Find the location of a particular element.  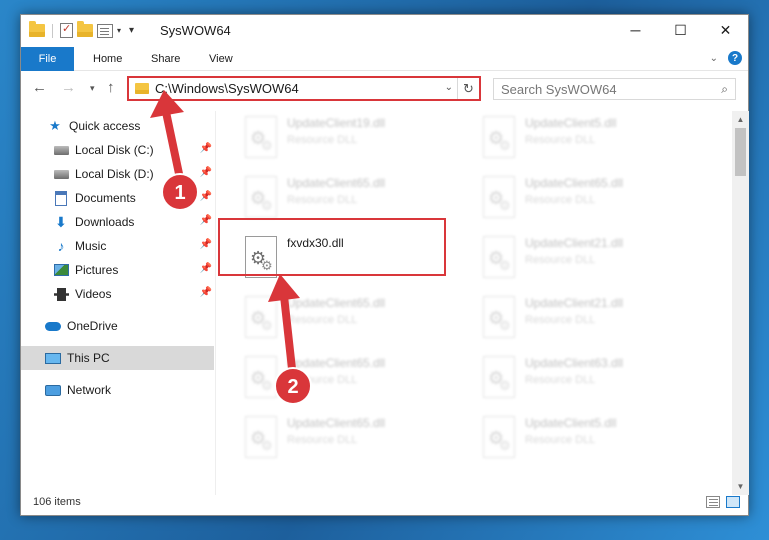

properties-icon is located at coordinates (66, 30).